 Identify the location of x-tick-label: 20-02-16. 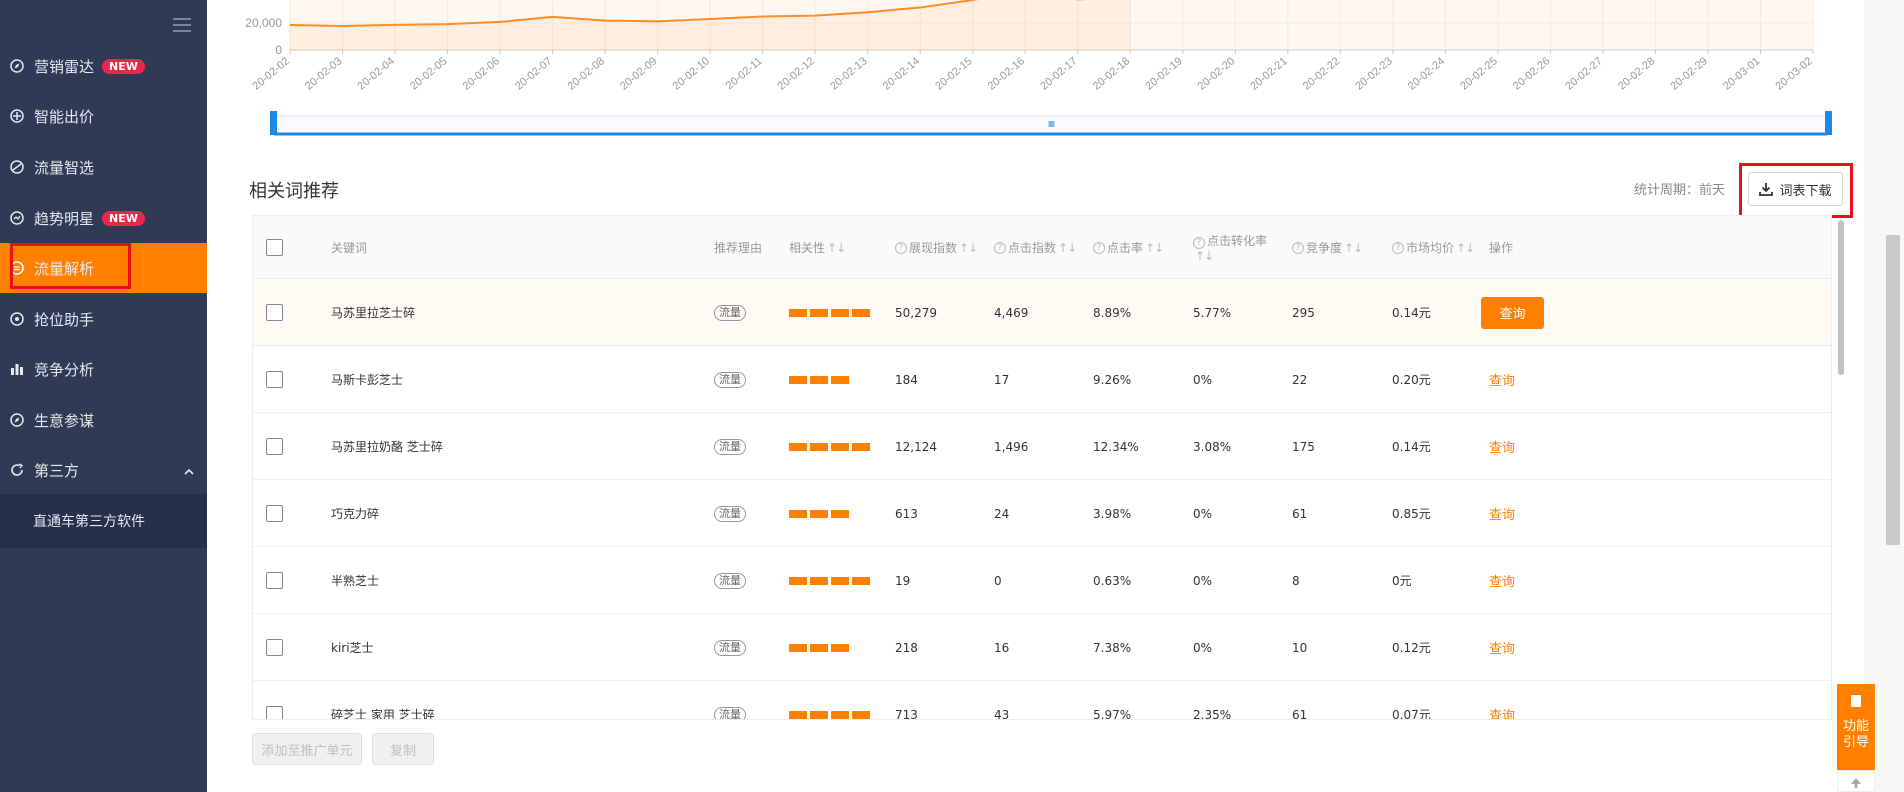
(1006, 74).